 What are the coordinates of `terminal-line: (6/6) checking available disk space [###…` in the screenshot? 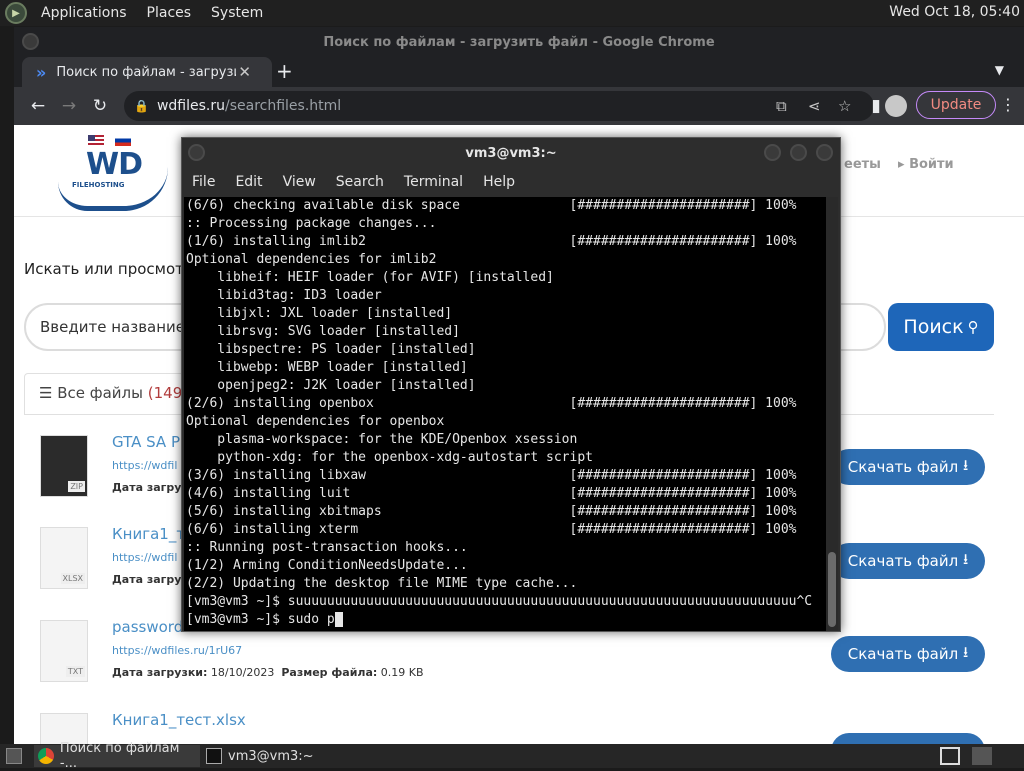 It's located at (491, 205).